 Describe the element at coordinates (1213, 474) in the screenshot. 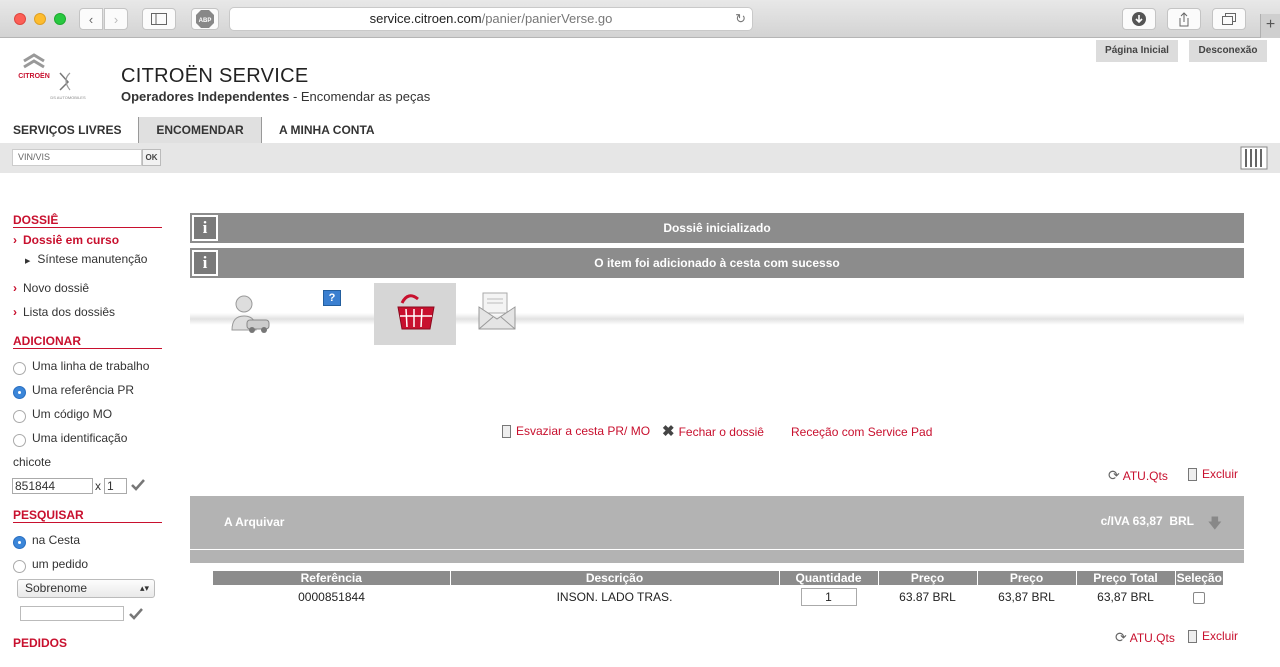

I see `delete-link-top: Excluir` at that location.